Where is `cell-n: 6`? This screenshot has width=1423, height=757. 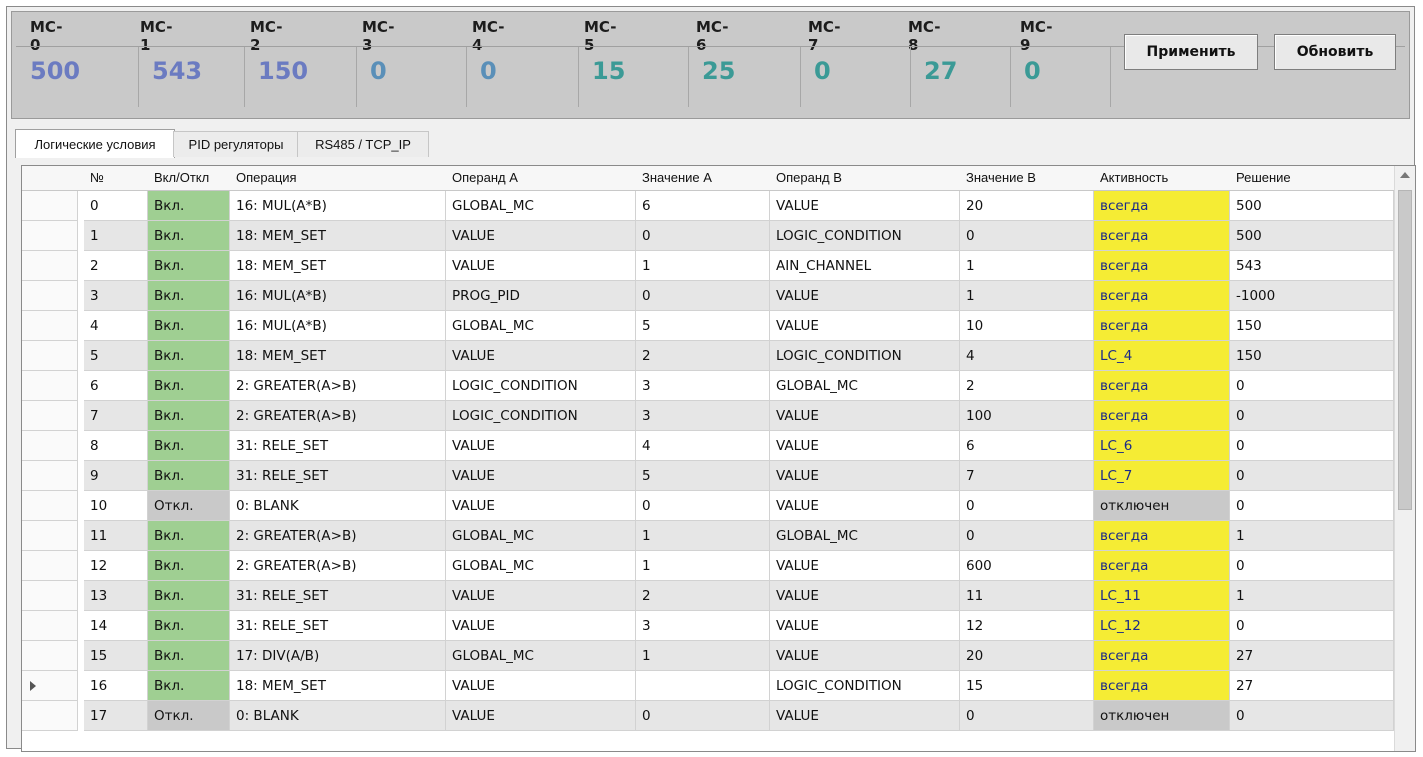
cell-n: 6 is located at coordinates (116, 386).